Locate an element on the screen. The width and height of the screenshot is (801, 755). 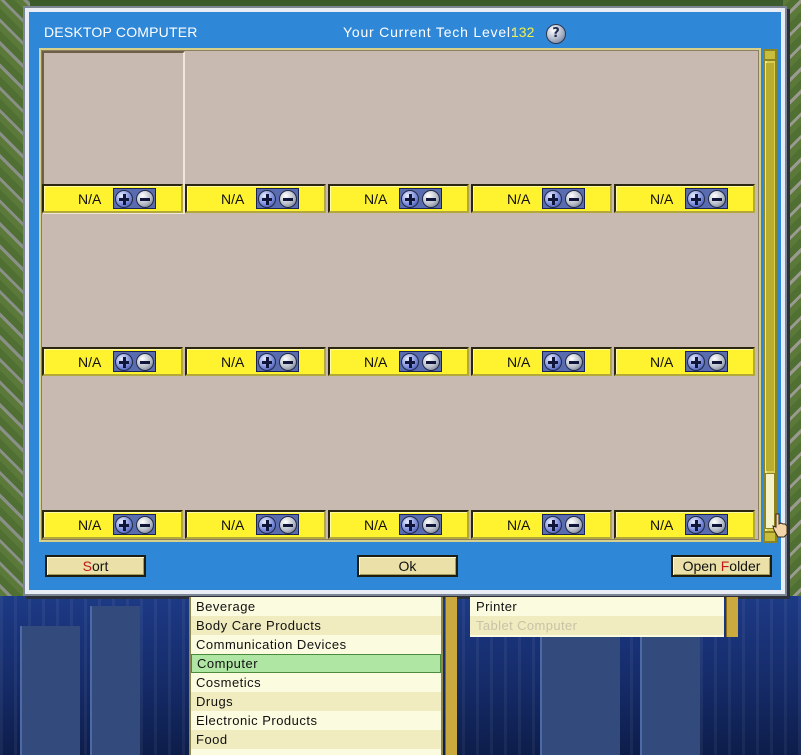
sort-button: Sort is located at coordinates (95, 566).